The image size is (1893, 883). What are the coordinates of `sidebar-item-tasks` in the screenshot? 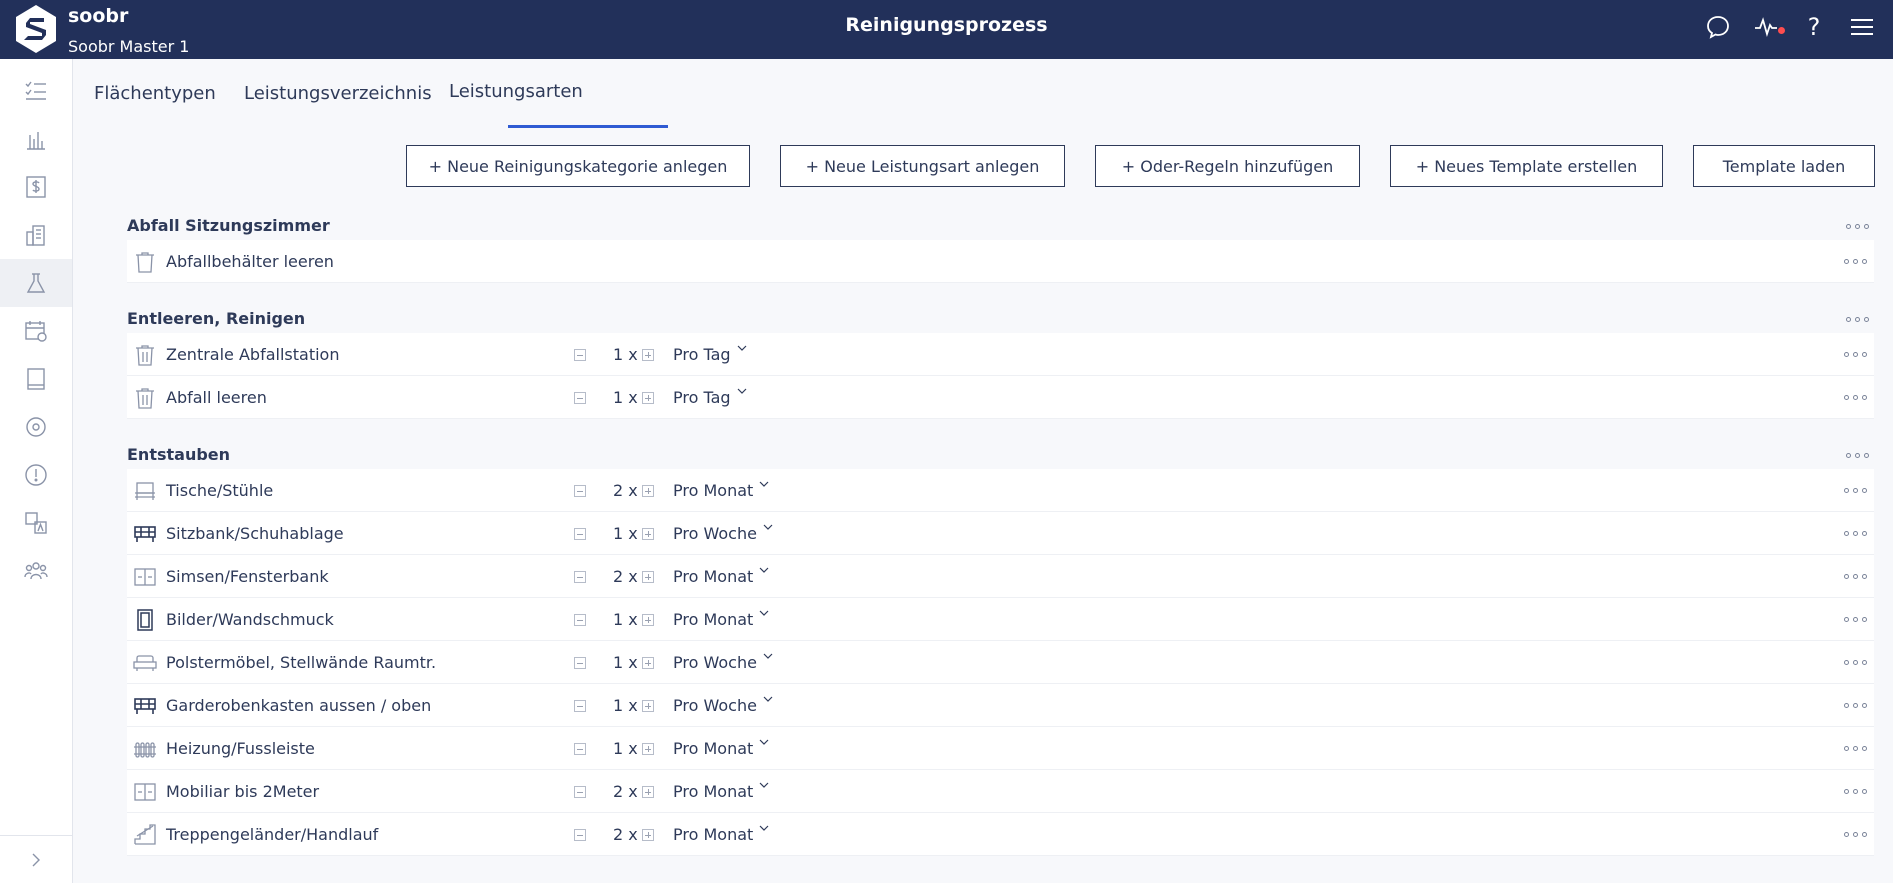 It's located at (36, 91).